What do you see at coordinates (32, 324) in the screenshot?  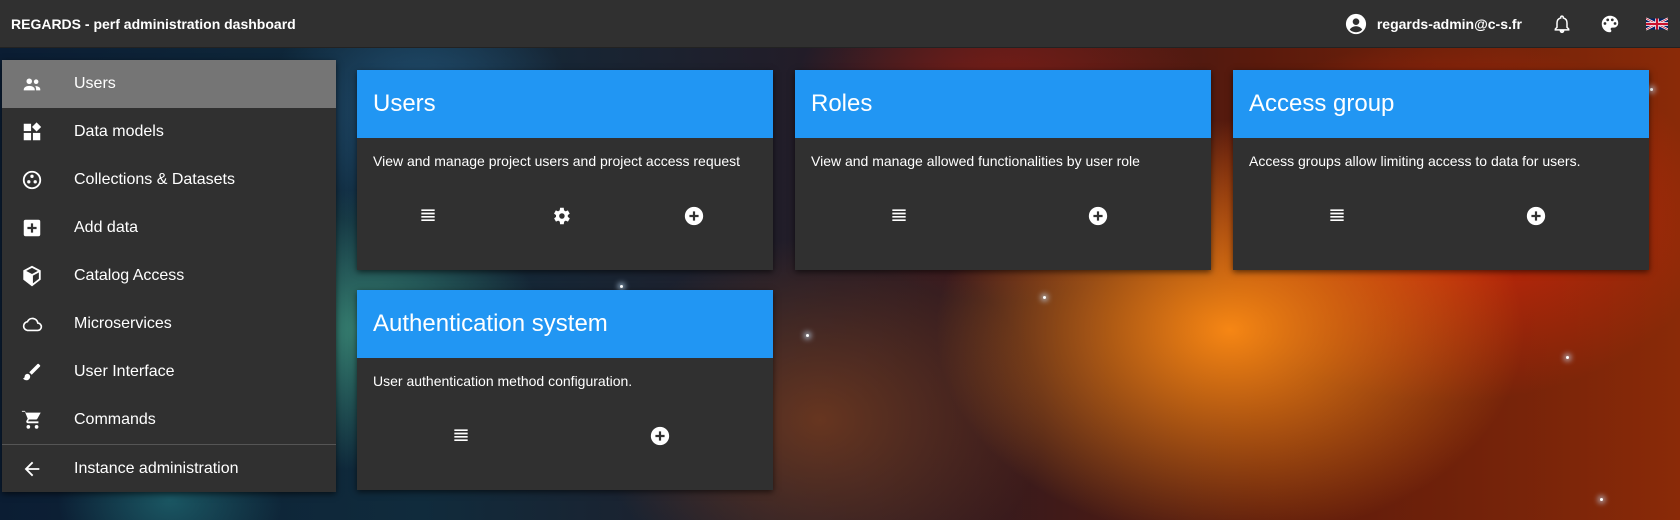 I see `cloud-icon` at bounding box center [32, 324].